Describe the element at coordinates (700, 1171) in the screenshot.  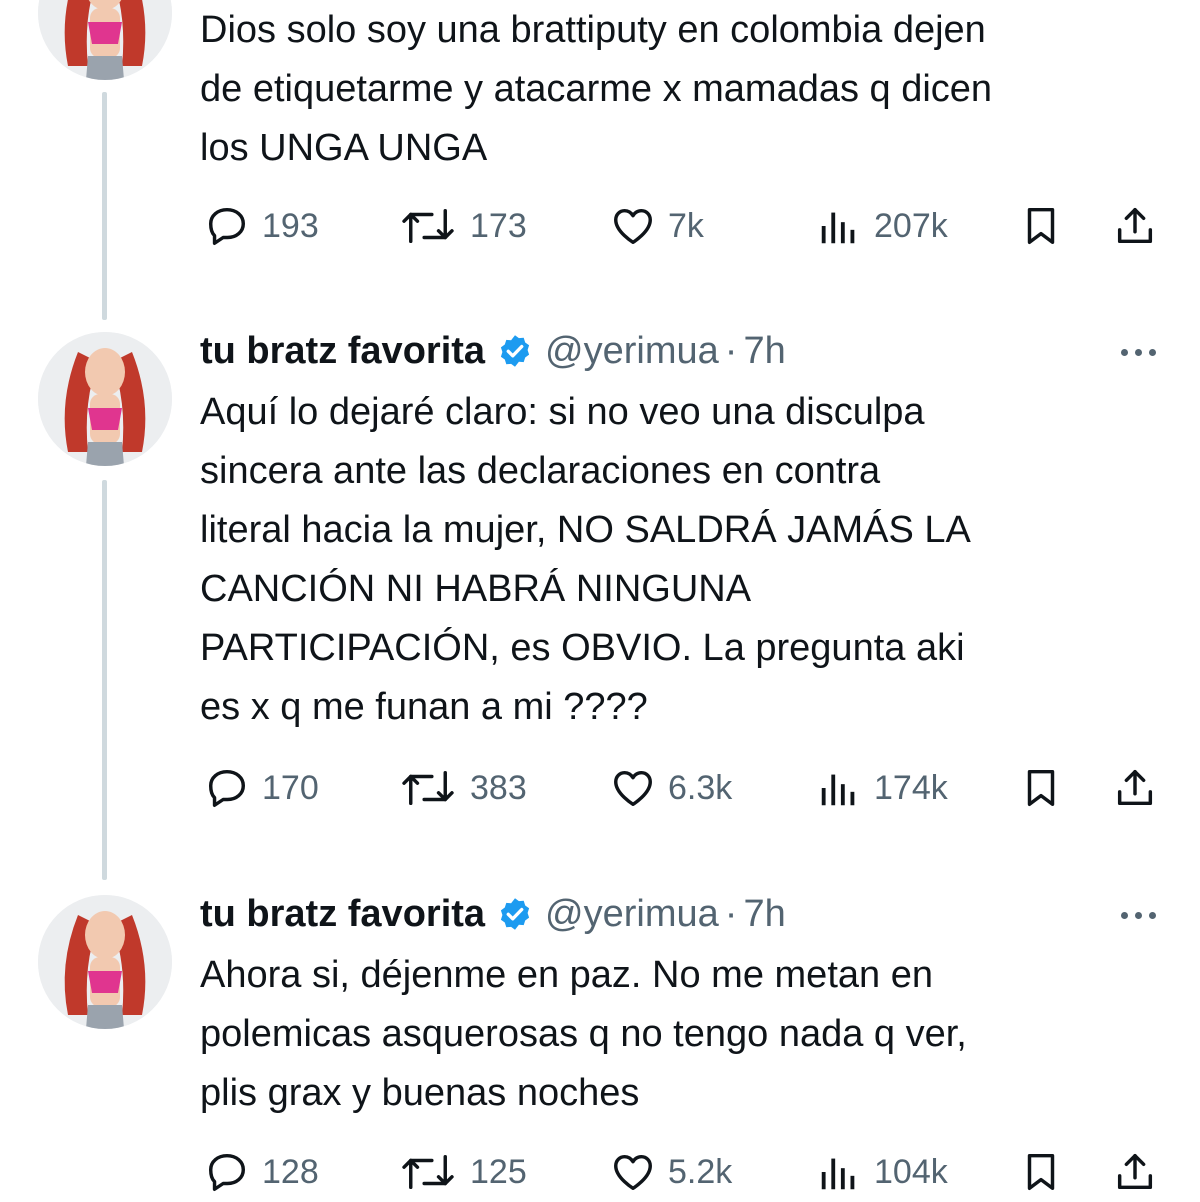
I see `like-count: 5.2k` at that location.